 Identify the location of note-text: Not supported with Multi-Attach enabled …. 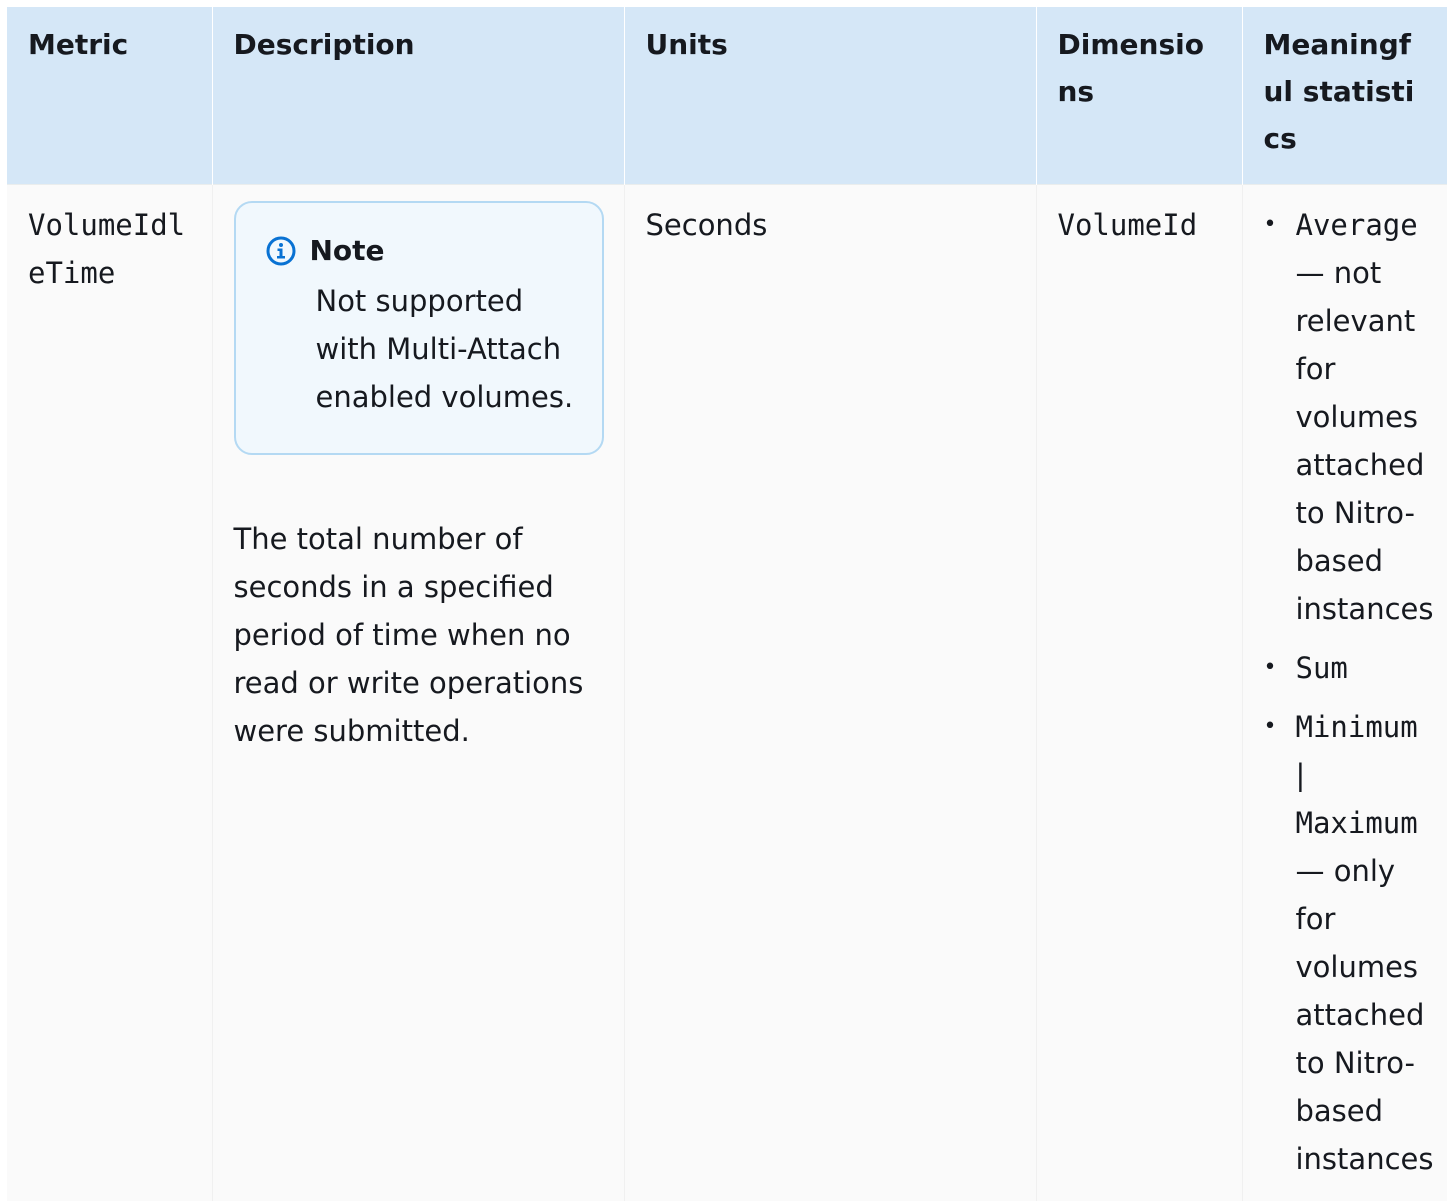
(449, 349).